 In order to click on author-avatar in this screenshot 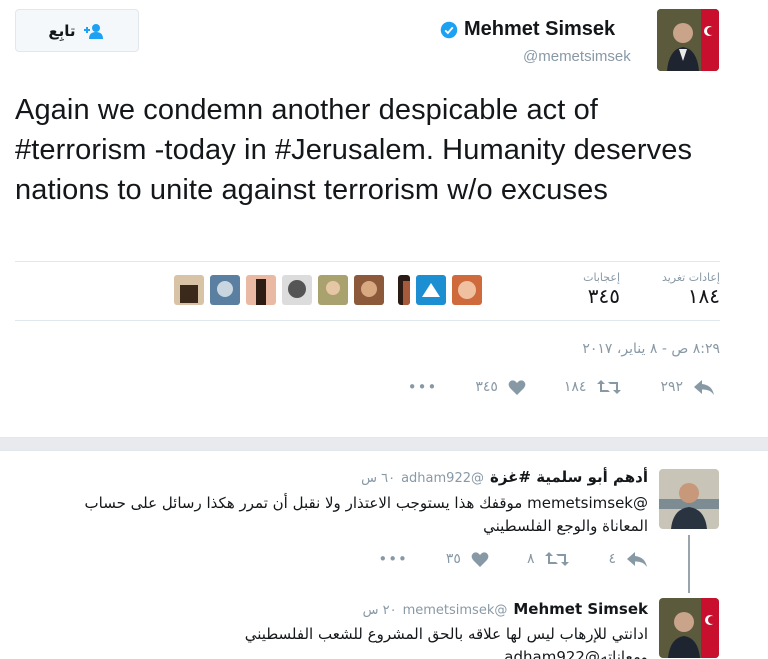, I will do `click(688, 40)`.